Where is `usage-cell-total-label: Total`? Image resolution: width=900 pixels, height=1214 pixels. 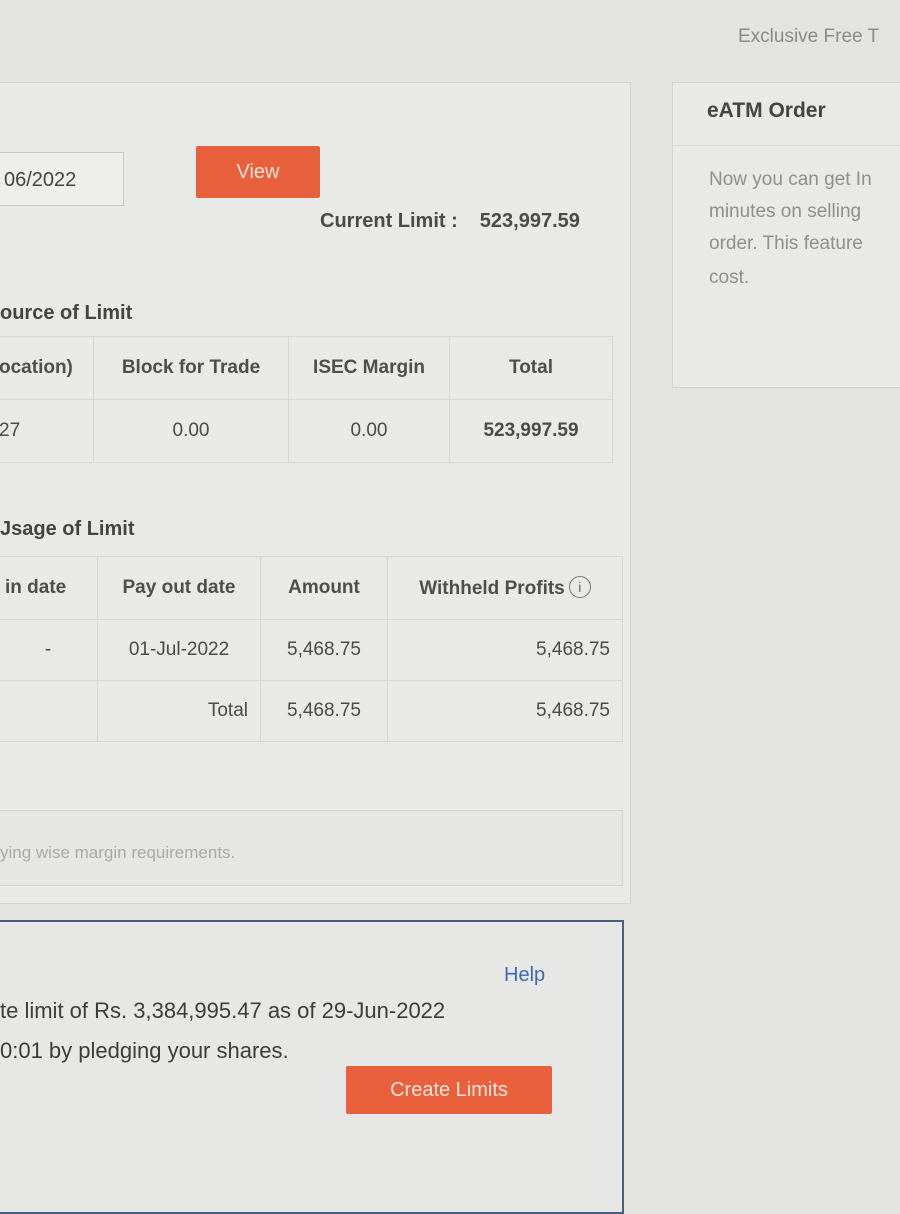
usage-cell-total-label: Total is located at coordinates (179, 711).